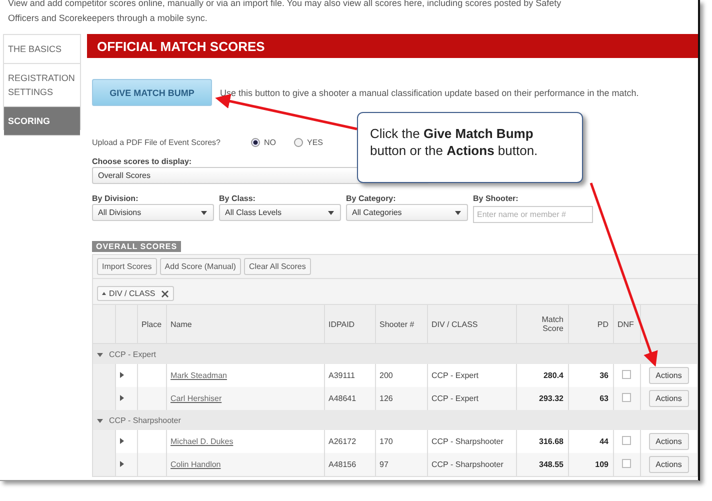 This screenshot has height=501, width=712. I want to click on table-cell: 97, so click(401, 464).